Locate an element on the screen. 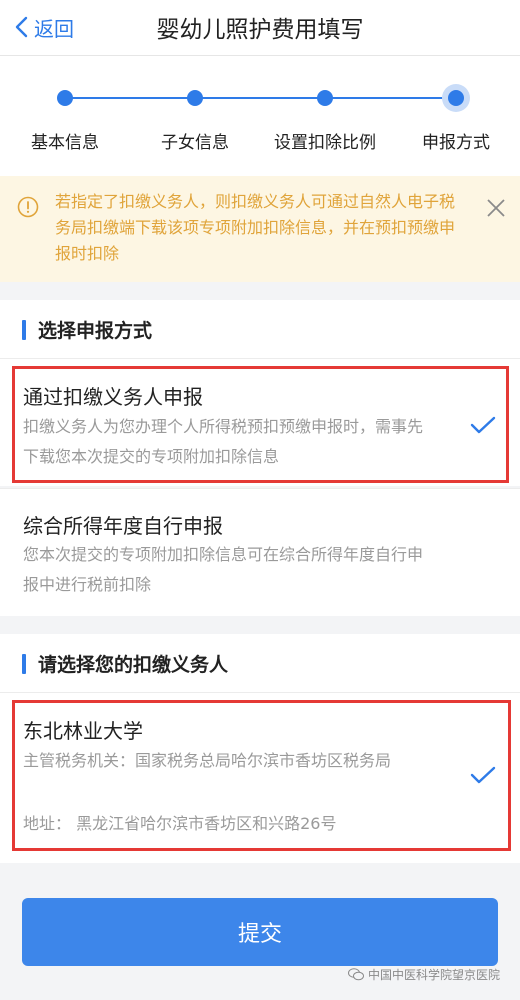  section-title: 选择申报方式 is located at coordinates (95, 331).